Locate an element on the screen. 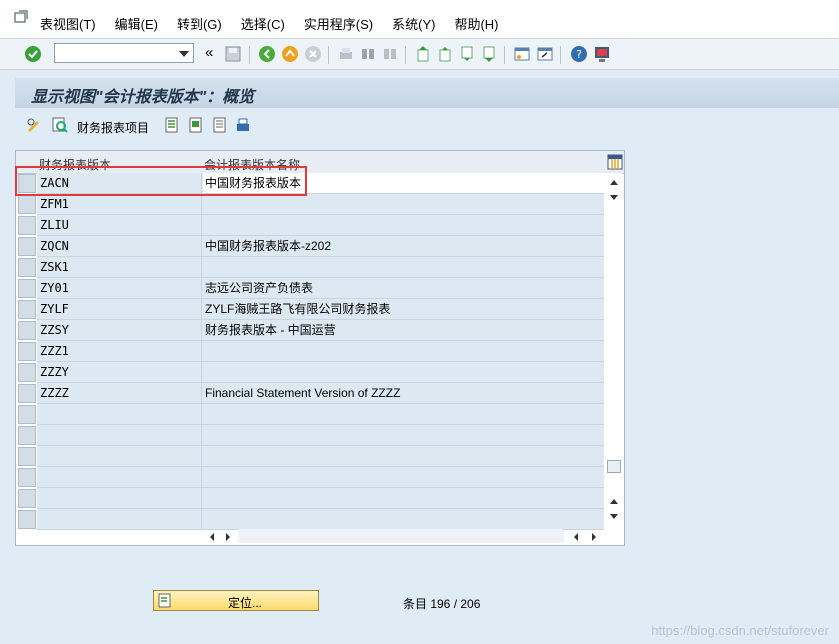 Image resolution: width=839 pixels, height=644 pixels. collapse-icon: « is located at coordinates (209, 52).